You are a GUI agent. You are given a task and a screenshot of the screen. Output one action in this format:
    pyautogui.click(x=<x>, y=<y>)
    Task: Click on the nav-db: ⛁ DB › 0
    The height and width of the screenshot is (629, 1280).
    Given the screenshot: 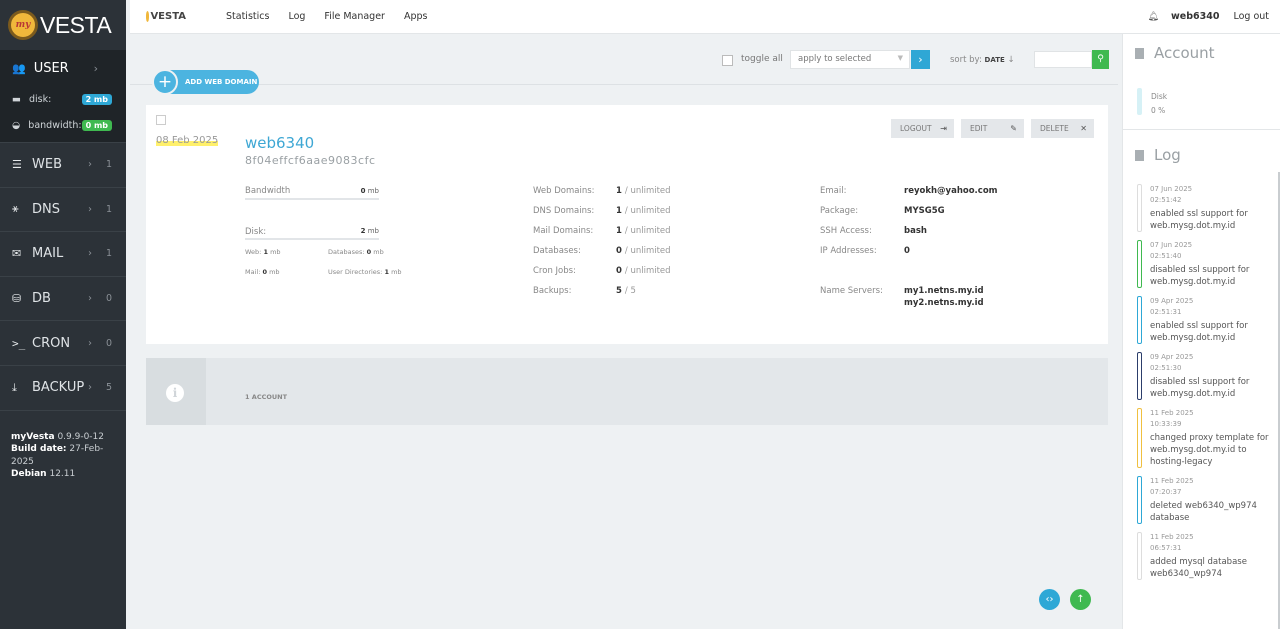 What is the action you would take?
    pyautogui.click(x=63, y=298)
    